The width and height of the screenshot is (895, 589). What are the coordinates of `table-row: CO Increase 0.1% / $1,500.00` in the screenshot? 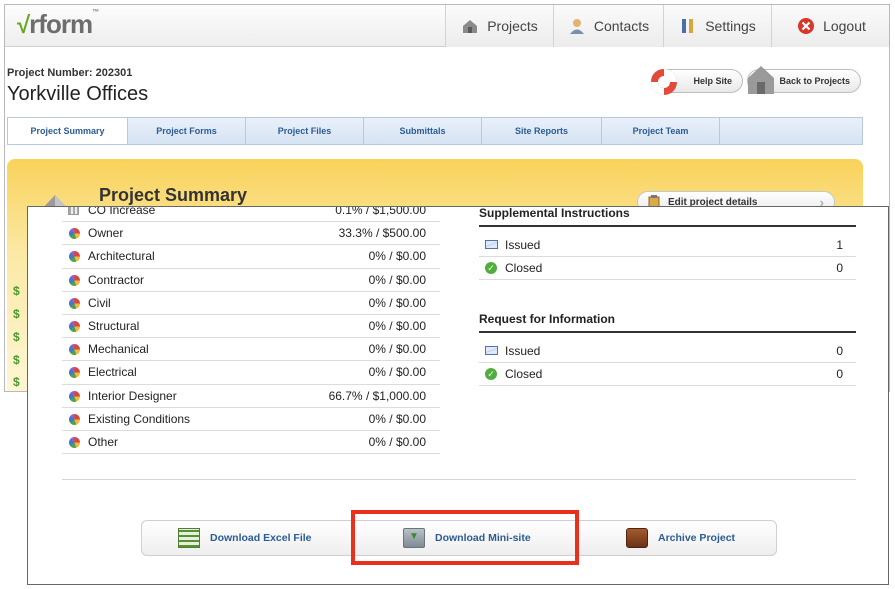 It's located at (251, 214).